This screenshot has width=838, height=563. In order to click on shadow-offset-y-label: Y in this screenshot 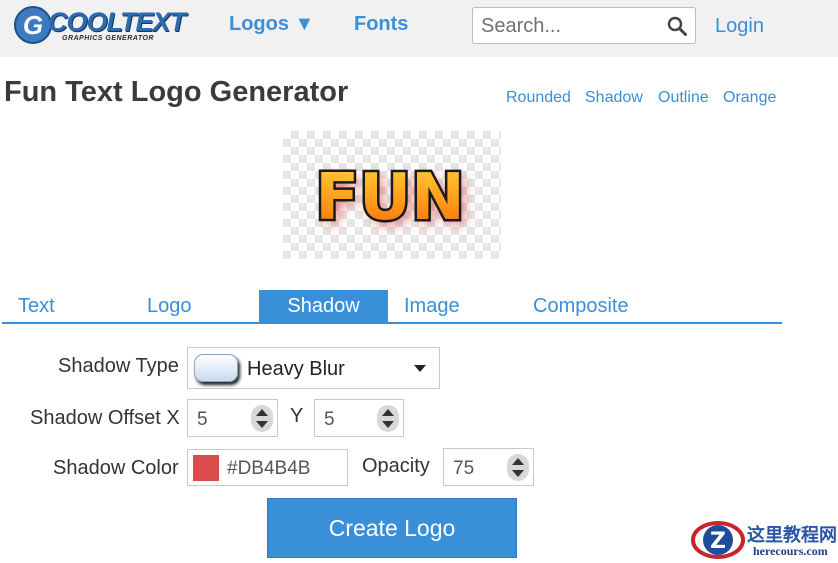, I will do `click(297, 416)`.